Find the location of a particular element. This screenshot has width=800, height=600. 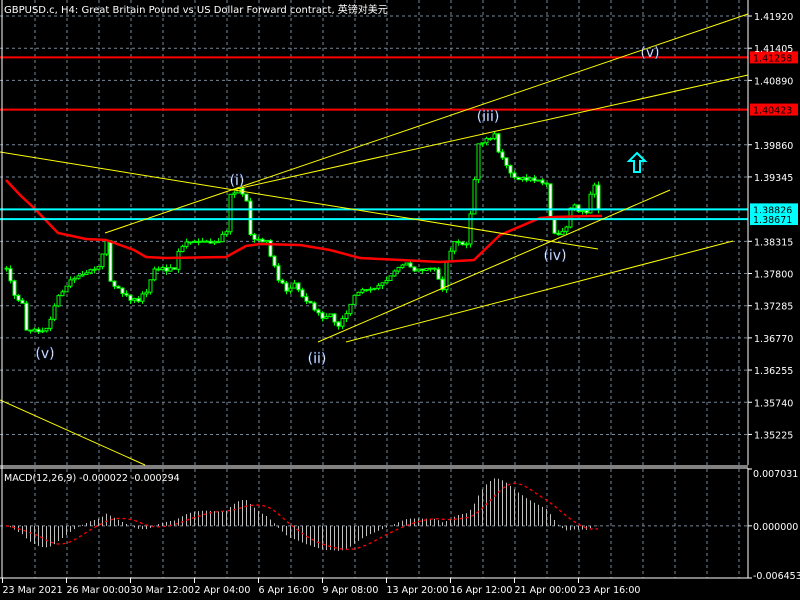

price-tick-label: 1.37285 is located at coordinates (773, 307).